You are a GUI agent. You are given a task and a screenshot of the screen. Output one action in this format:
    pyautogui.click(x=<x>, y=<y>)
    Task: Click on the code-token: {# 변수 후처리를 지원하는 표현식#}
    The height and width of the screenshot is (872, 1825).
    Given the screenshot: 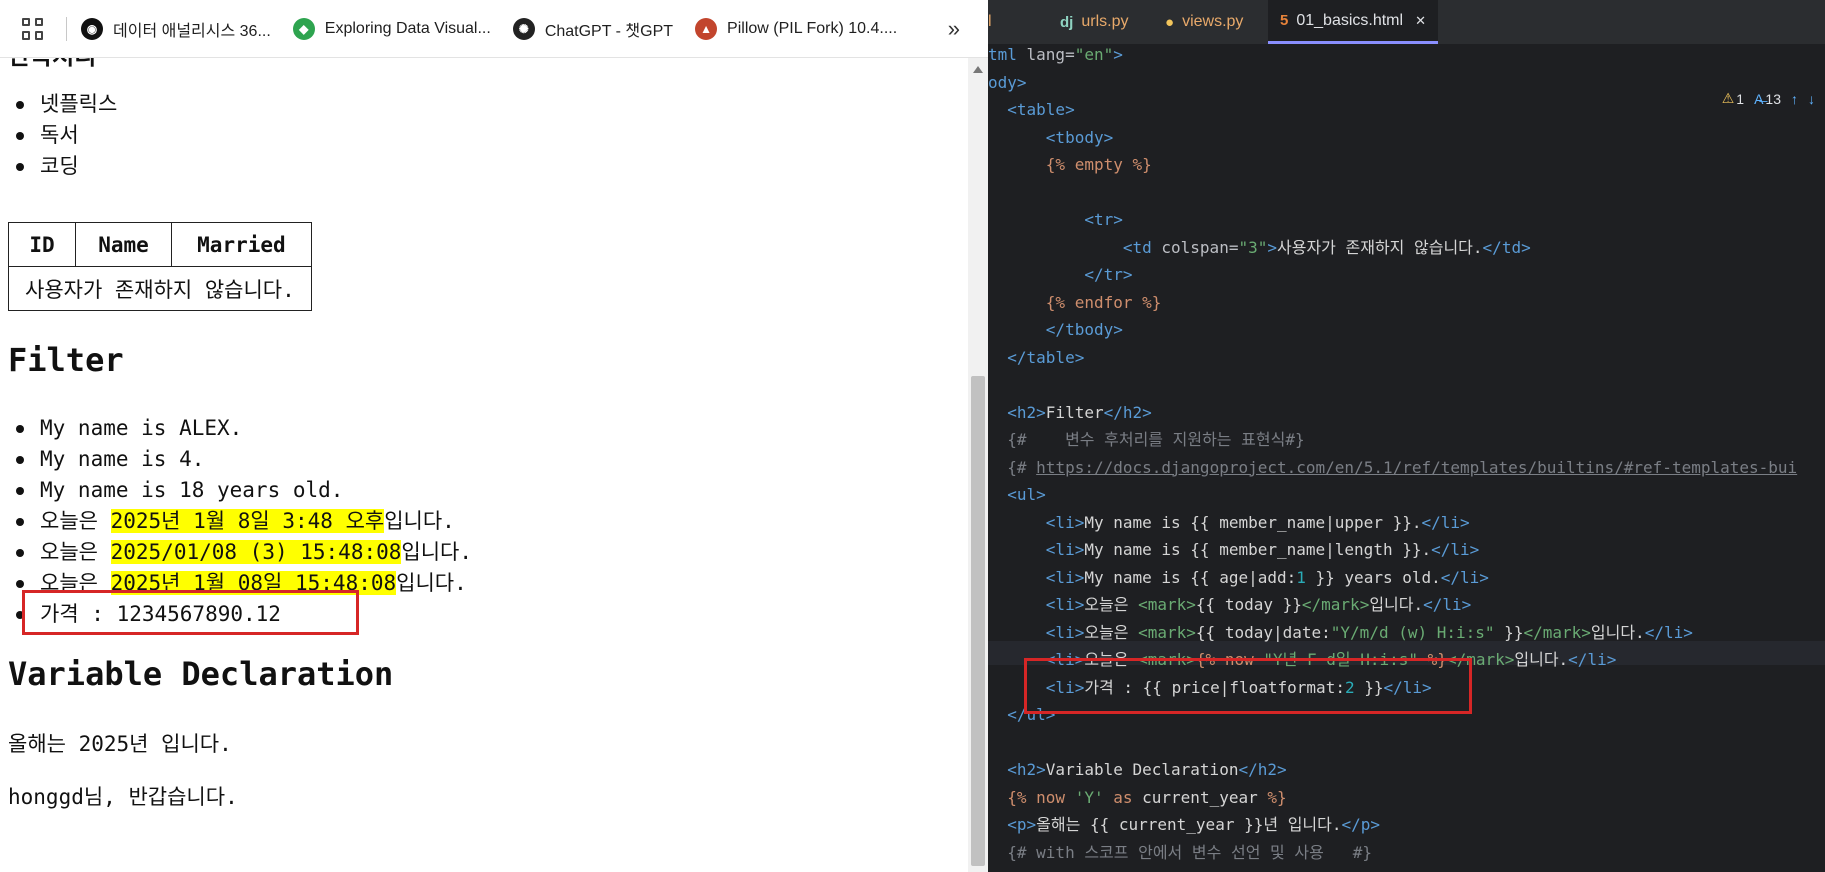 What is the action you would take?
    pyautogui.click(x=1146, y=439)
    